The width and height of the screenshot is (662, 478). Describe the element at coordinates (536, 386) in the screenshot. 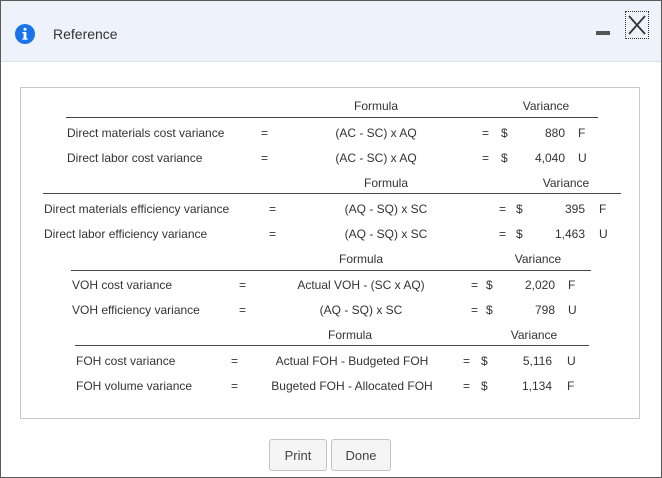

I see `row-amount: 1,134` at that location.